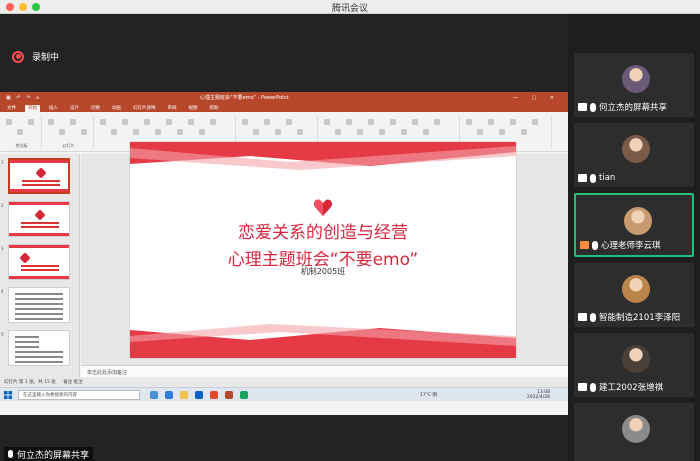 The width and height of the screenshot is (700, 461). Describe the element at coordinates (622, 107) in the screenshot. I see `participant-name-bar: 何立杰的屏幕共享` at that location.